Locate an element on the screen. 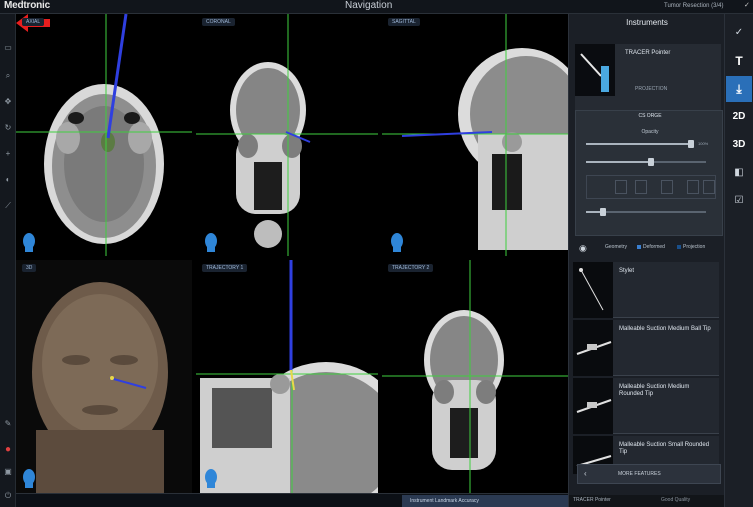 This screenshot has width=753, height=507. accuracy-info: Instrument Landmark Accuracy is located at coordinates (485, 501).